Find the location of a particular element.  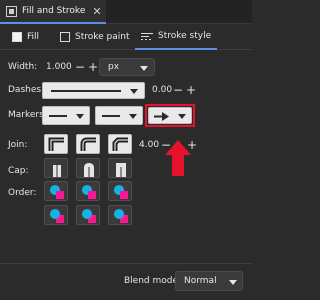

stroke-paint-icon is located at coordinates (65, 37).